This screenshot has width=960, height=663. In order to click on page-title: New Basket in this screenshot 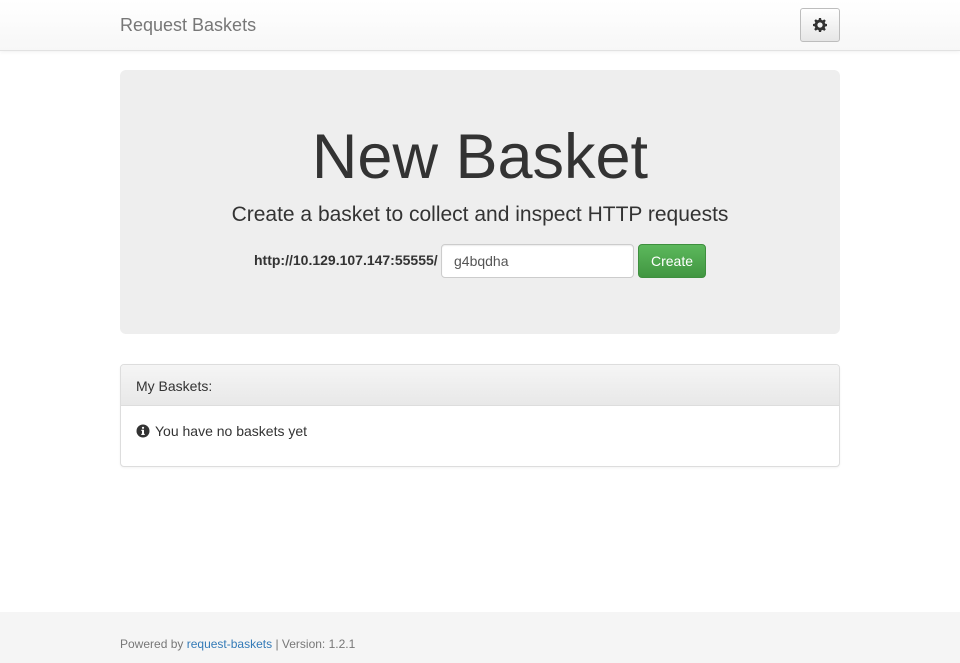, I will do `click(480, 157)`.